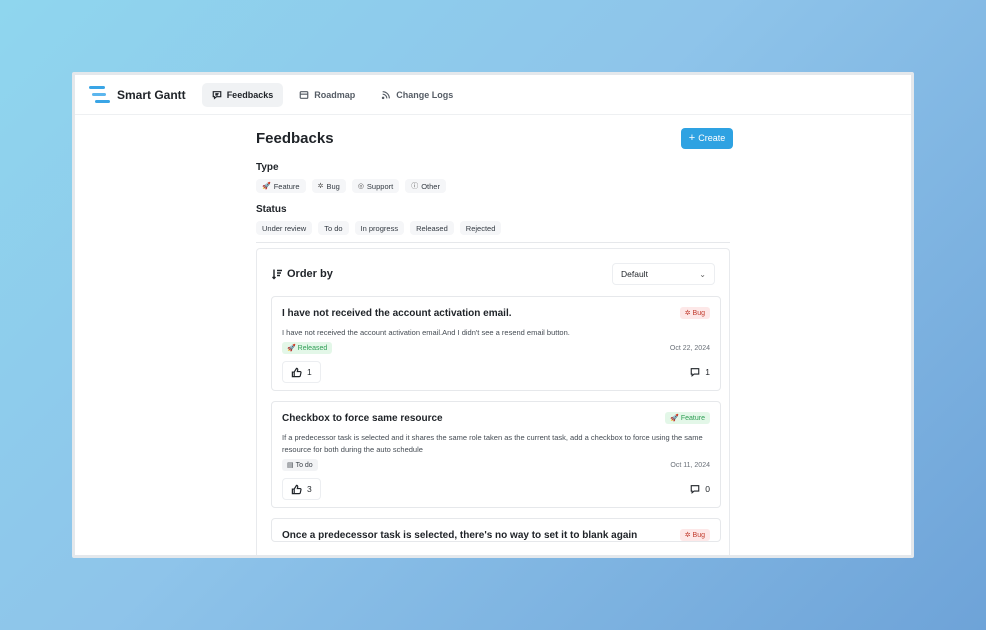 This screenshot has width=986, height=630. What do you see at coordinates (291, 465) in the screenshot?
I see `clipboard-icon: ▤` at bounding box center [291, 465].